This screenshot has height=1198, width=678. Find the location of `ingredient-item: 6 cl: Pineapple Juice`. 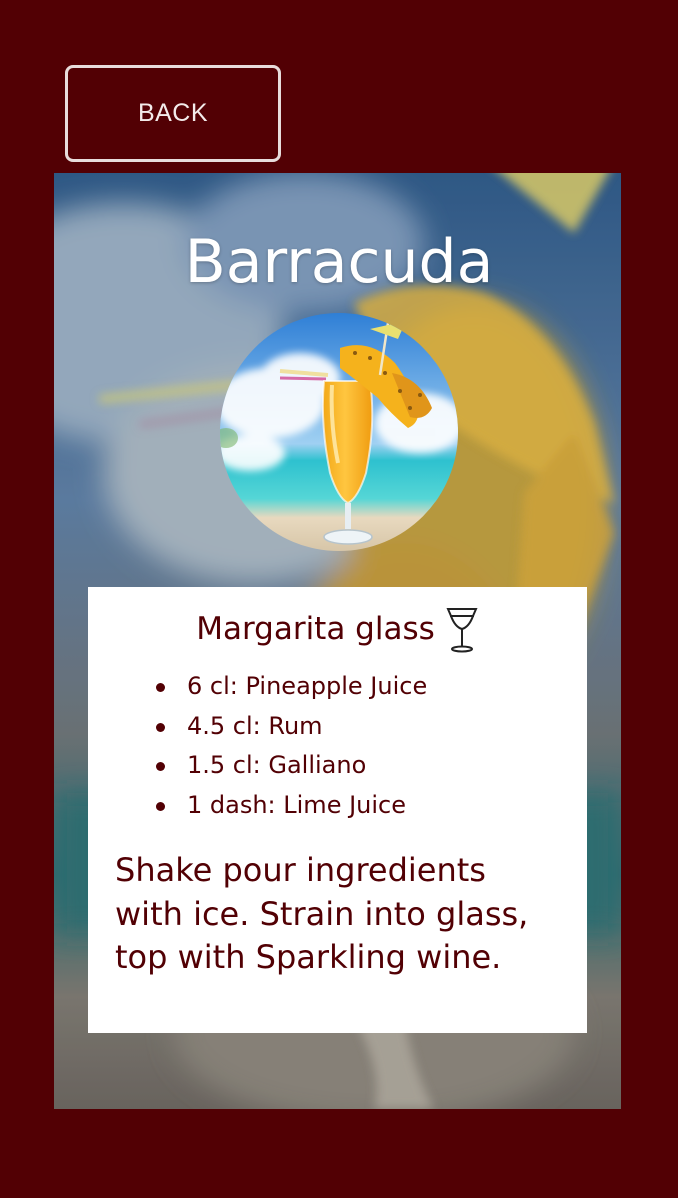

ingredient-item: 6 cl: Pineapple Juice is located at coordinates (290, 687).